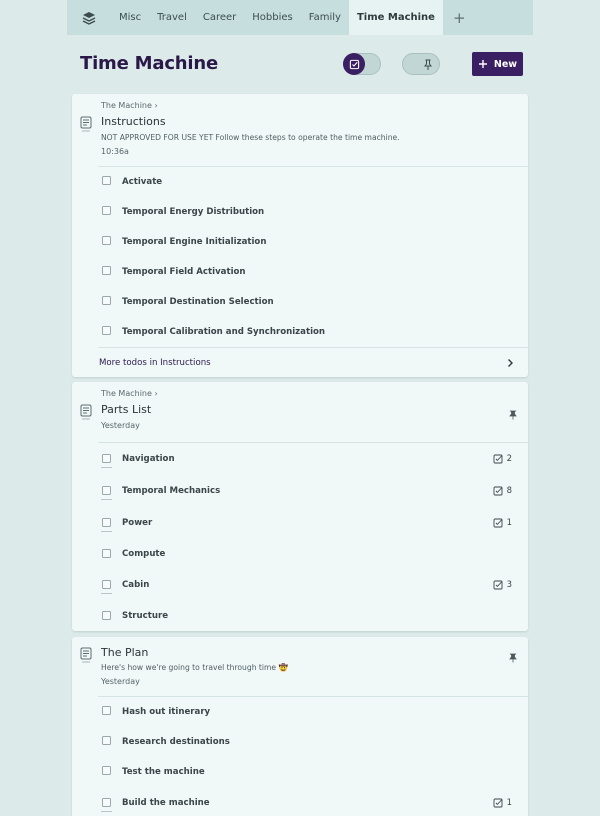 The width and height of the screenshot is (600, 816). What do you see at coordinates (219, 17) in the screenshot?
I see `tab-career: Career` at bounding box center [219, 17].